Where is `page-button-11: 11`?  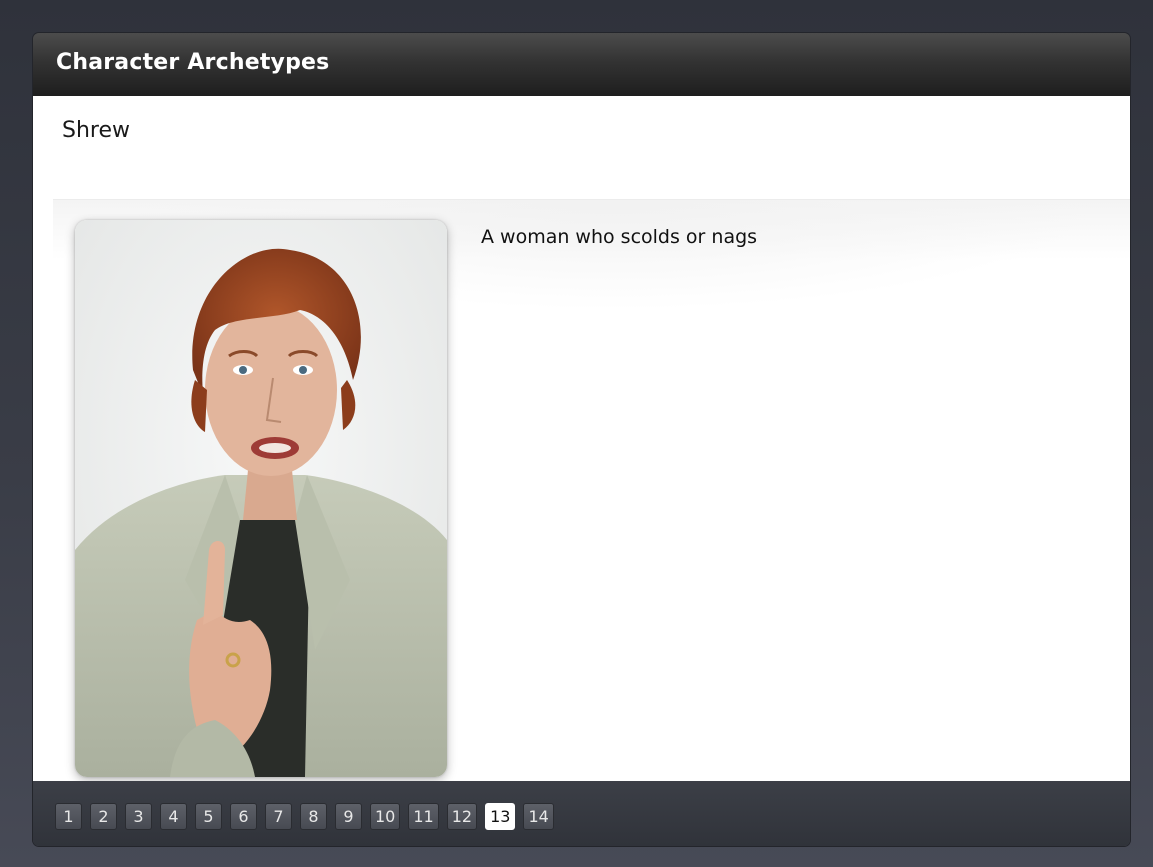
page-button-11: 11 is located at coordinates (423, 816).